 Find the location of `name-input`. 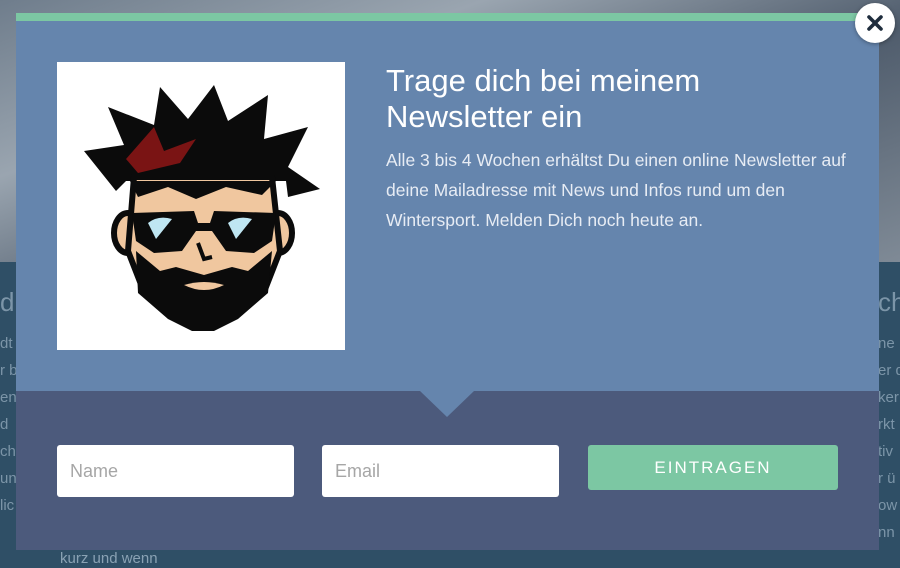

name-input is located at coordinates (175, 471).